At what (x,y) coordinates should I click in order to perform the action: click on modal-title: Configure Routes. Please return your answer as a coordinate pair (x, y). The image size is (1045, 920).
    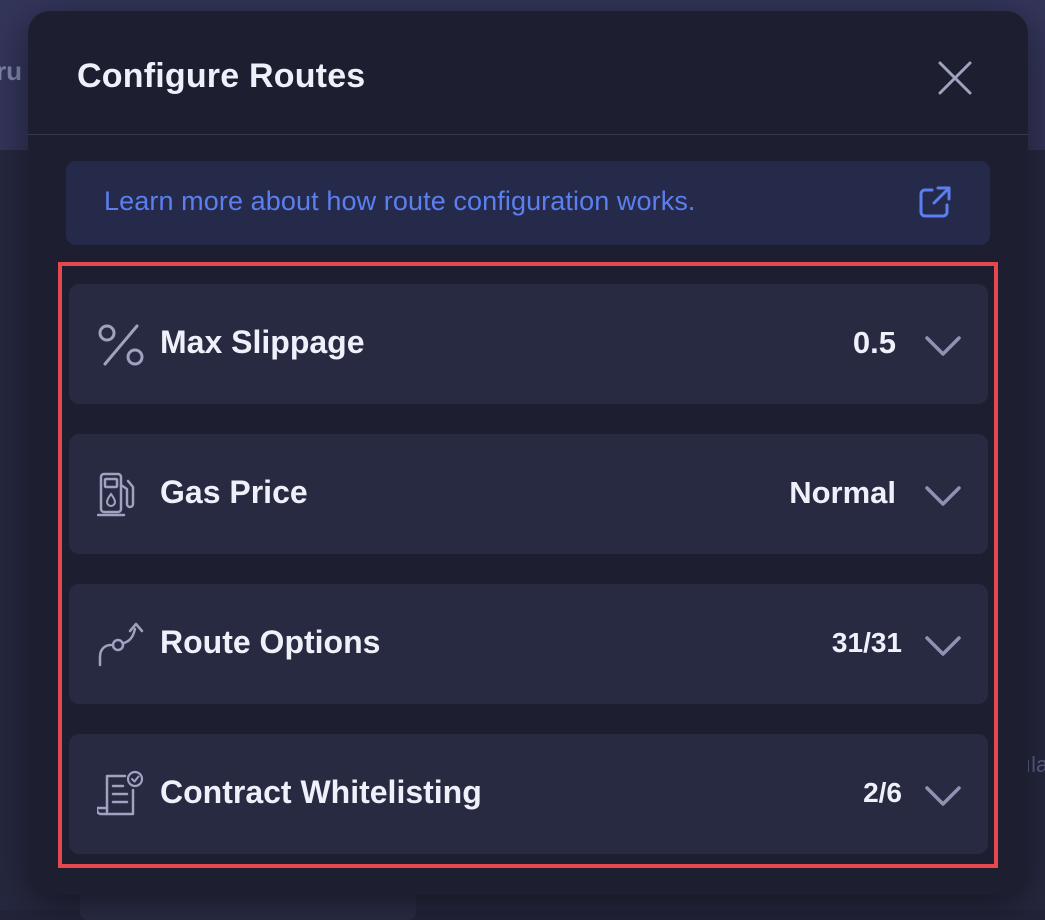
    Looking at the image, I should click on (221, 76).